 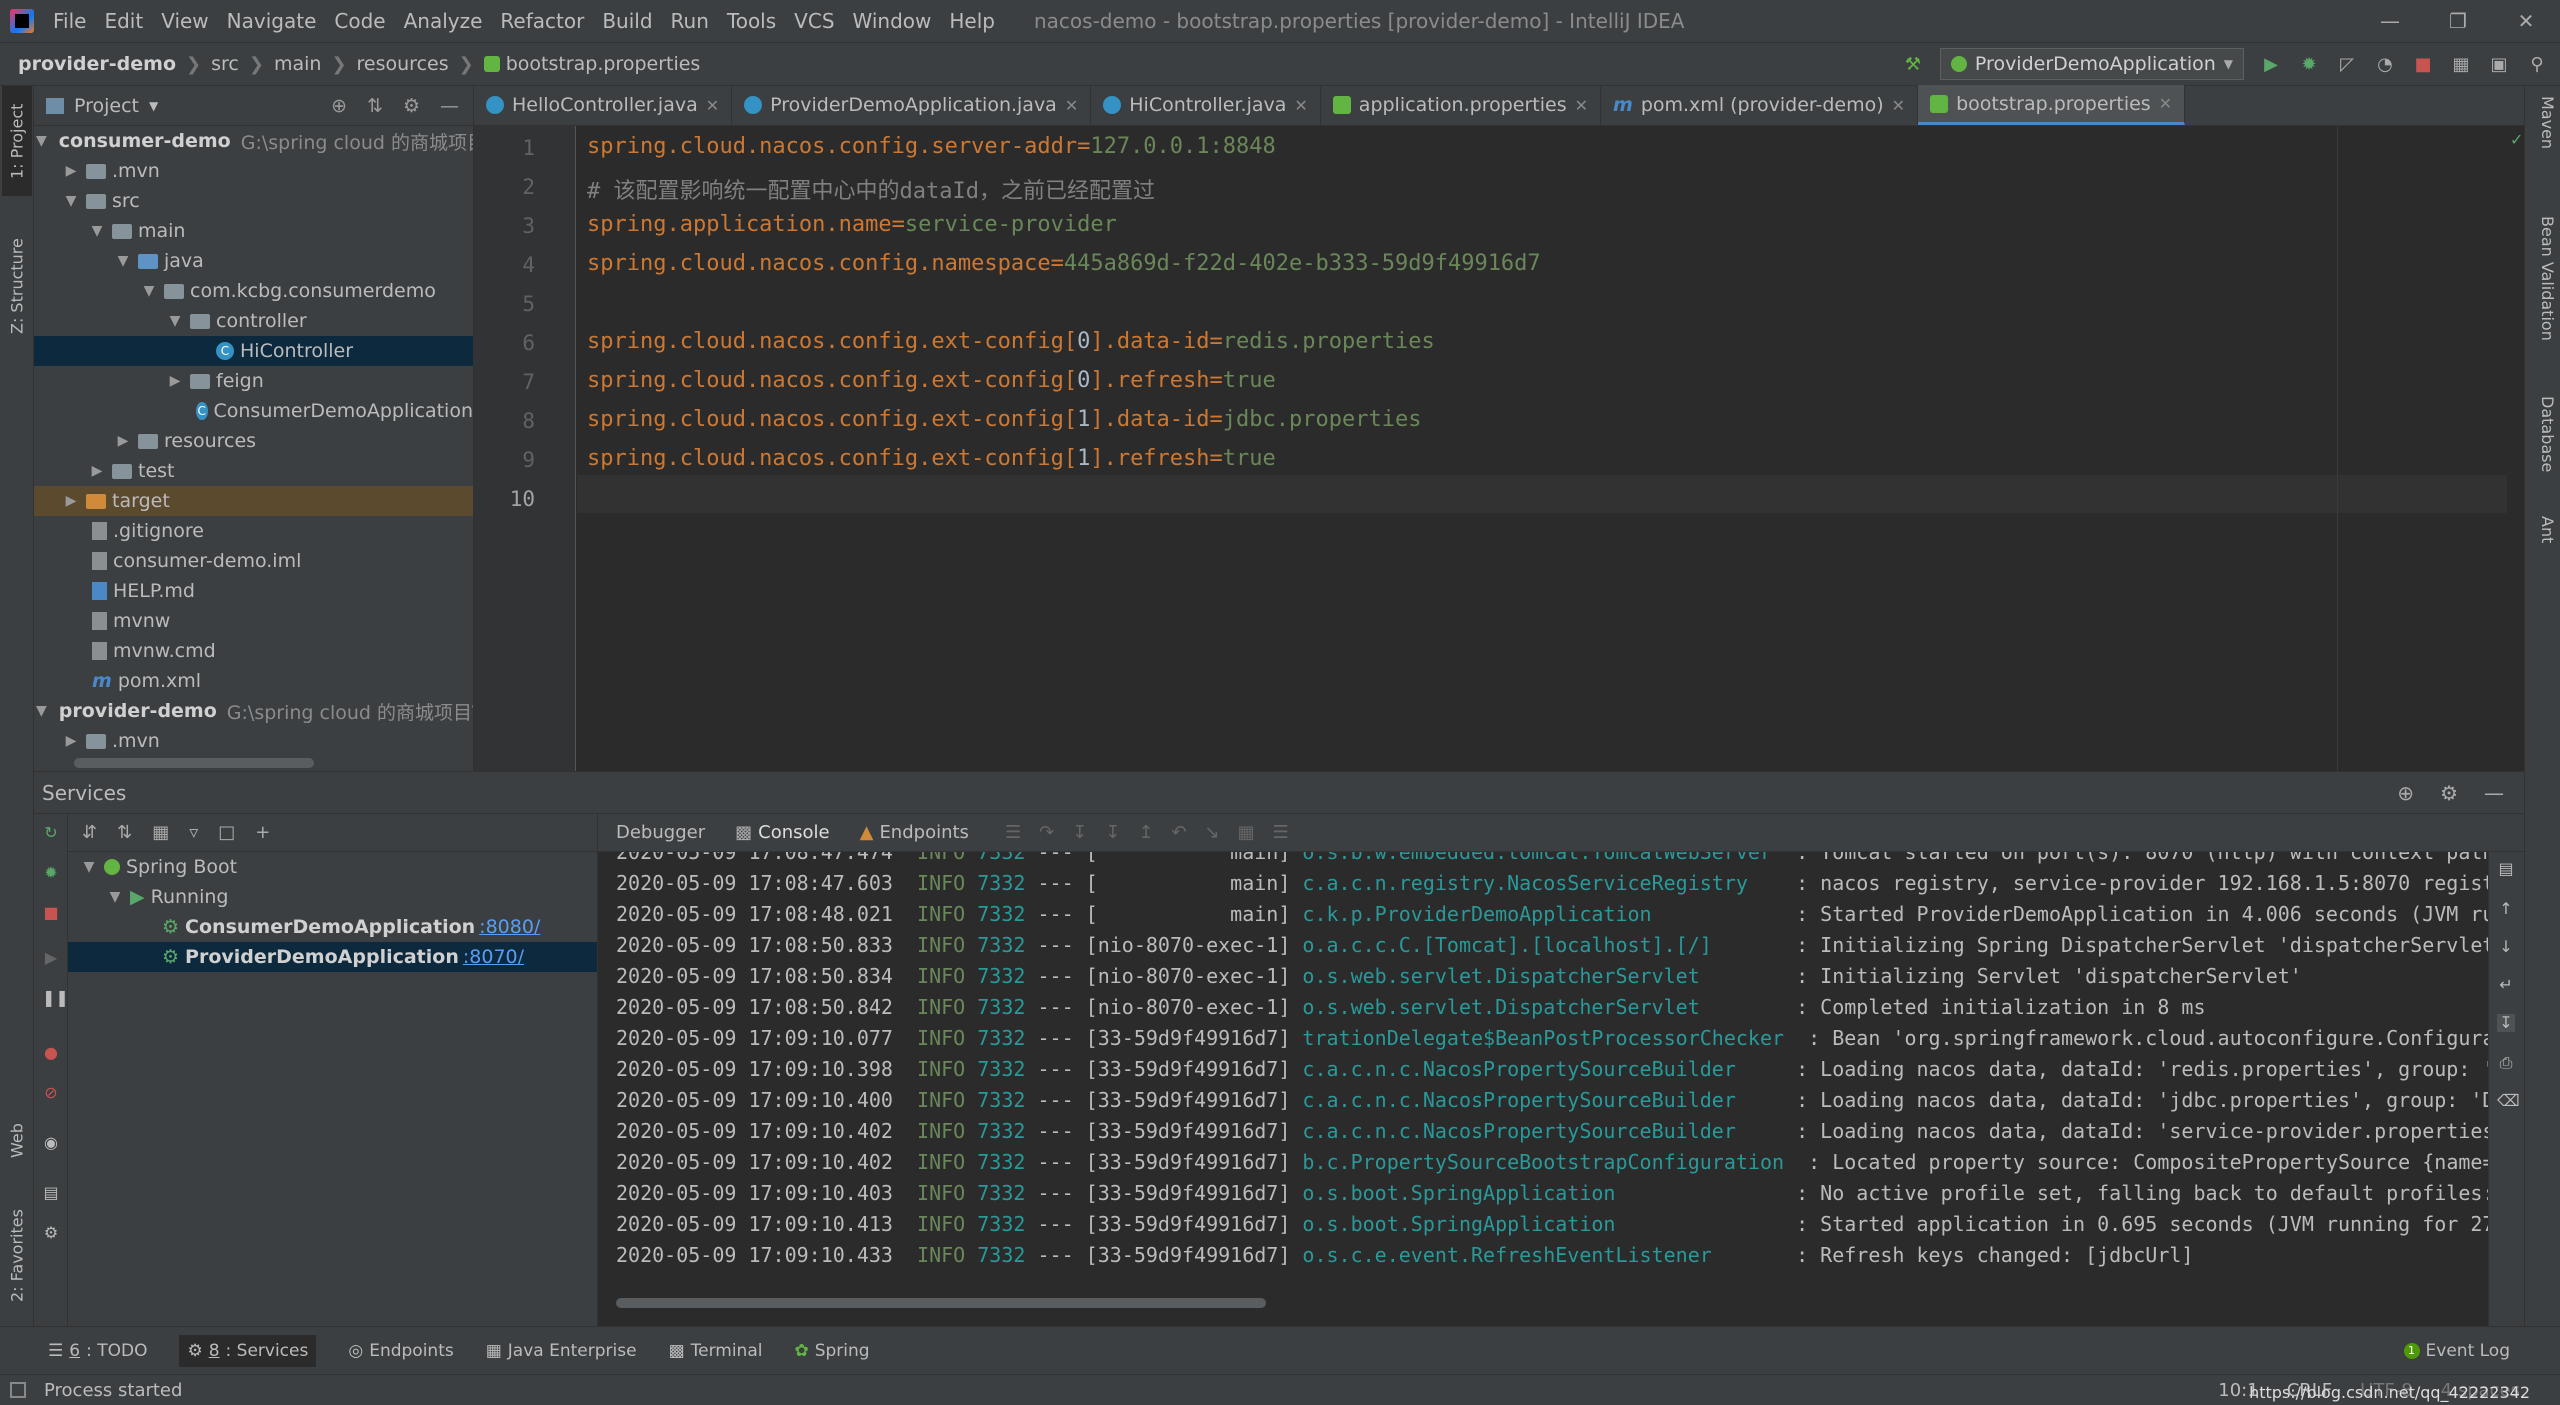 What do you see at coordinates (400, 1351) in the screenshot?
I see `bottom-tab-endpoints: ◎ Endpoints` at bounding box center [400, 1351].